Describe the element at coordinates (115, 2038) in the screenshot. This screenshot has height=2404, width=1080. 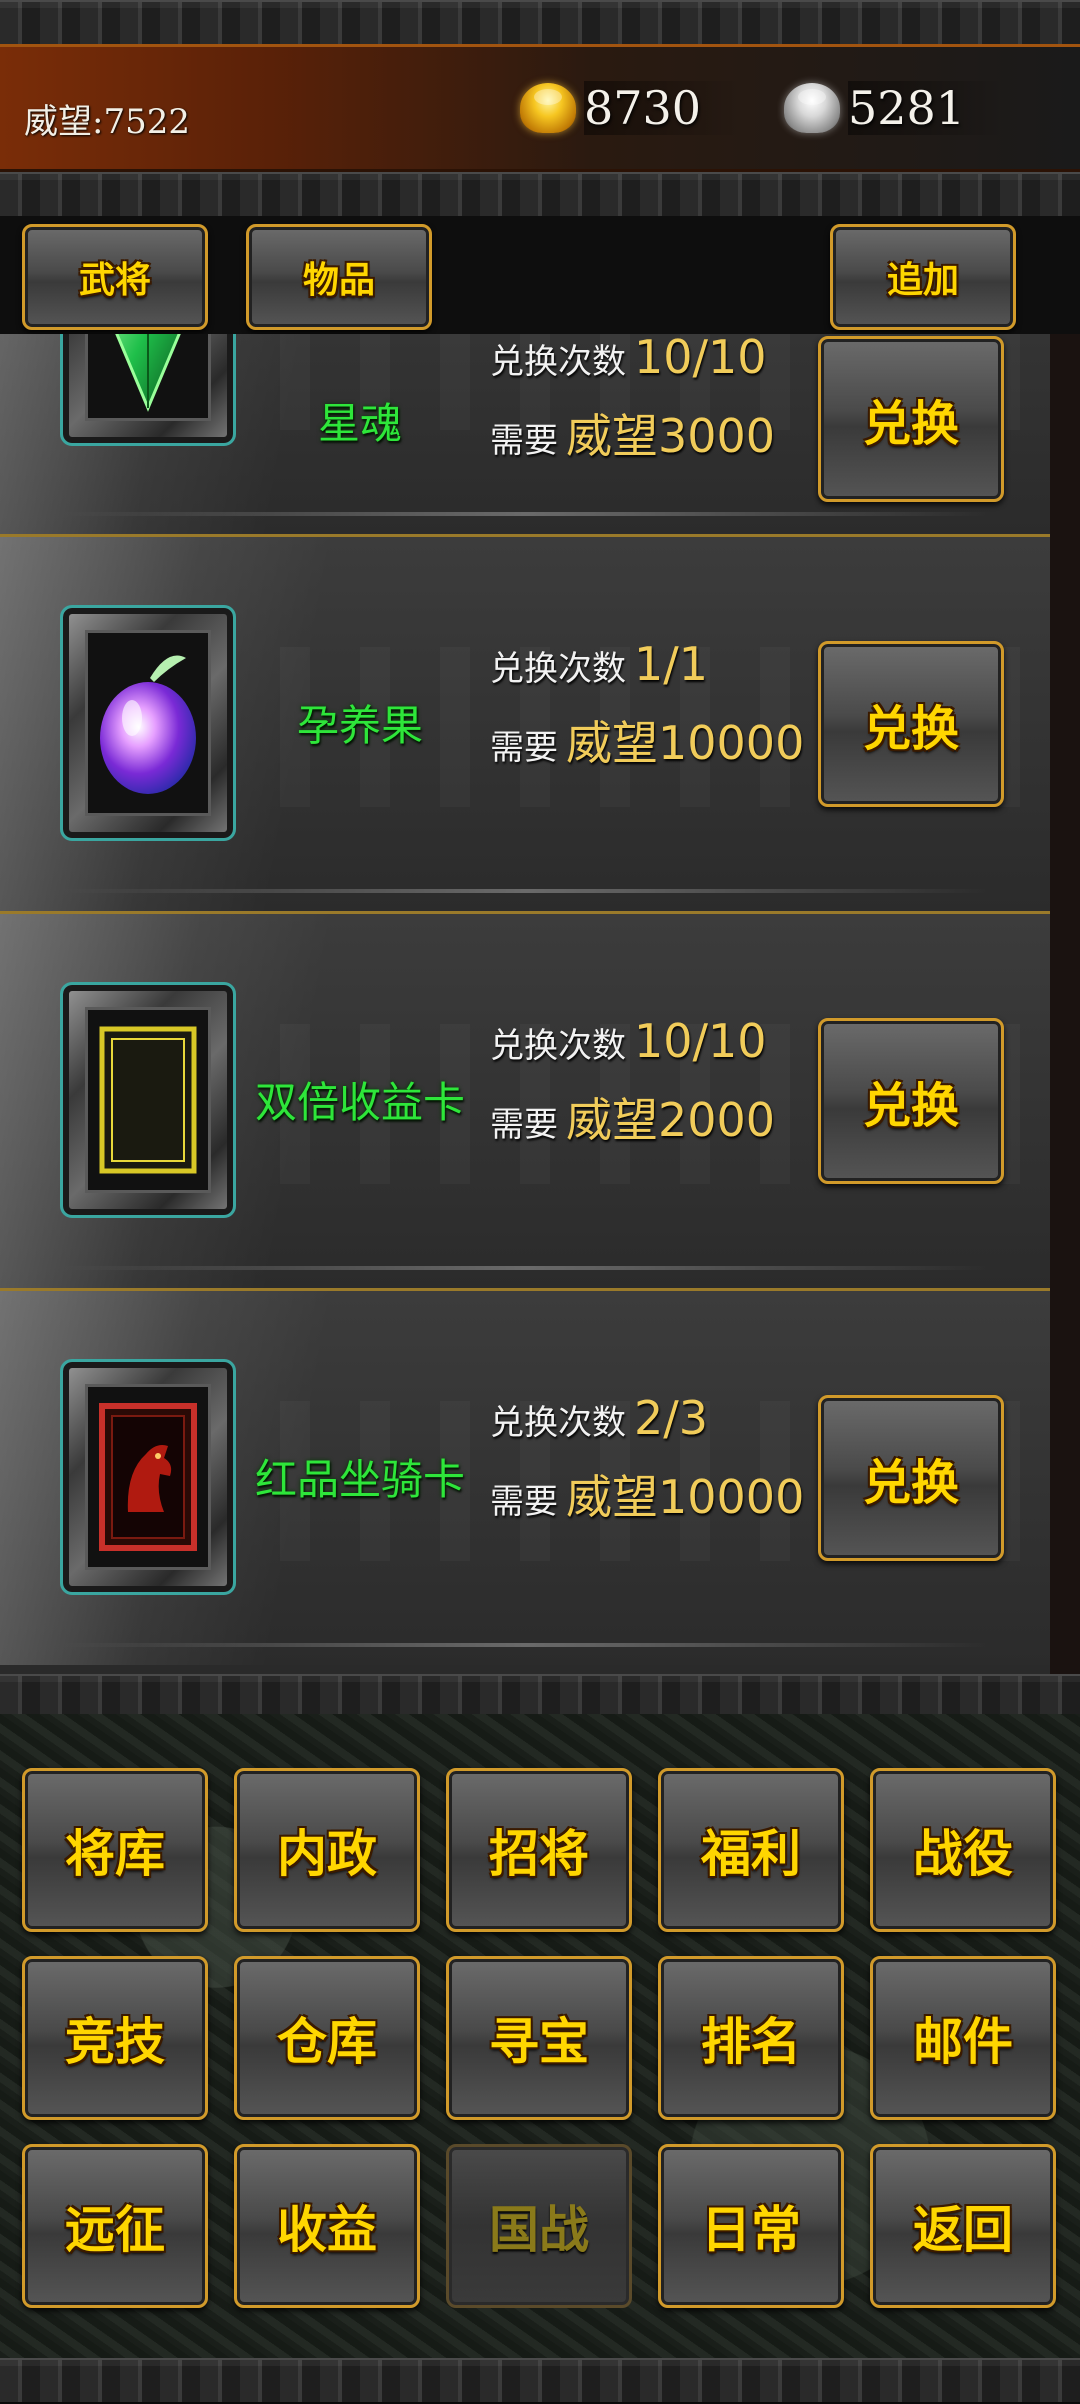
I see `menu-arena: 竞技` at that location.